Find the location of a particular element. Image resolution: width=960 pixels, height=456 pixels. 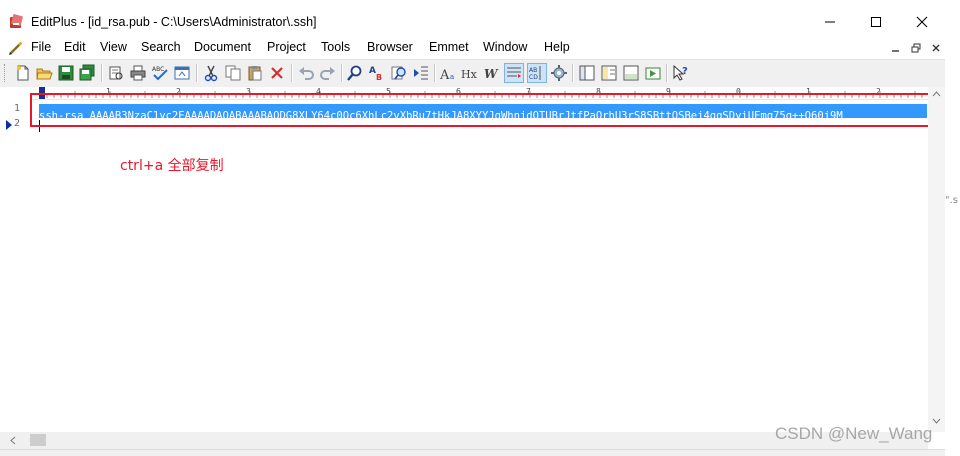

run-icon is located at coordinates (653, 73).